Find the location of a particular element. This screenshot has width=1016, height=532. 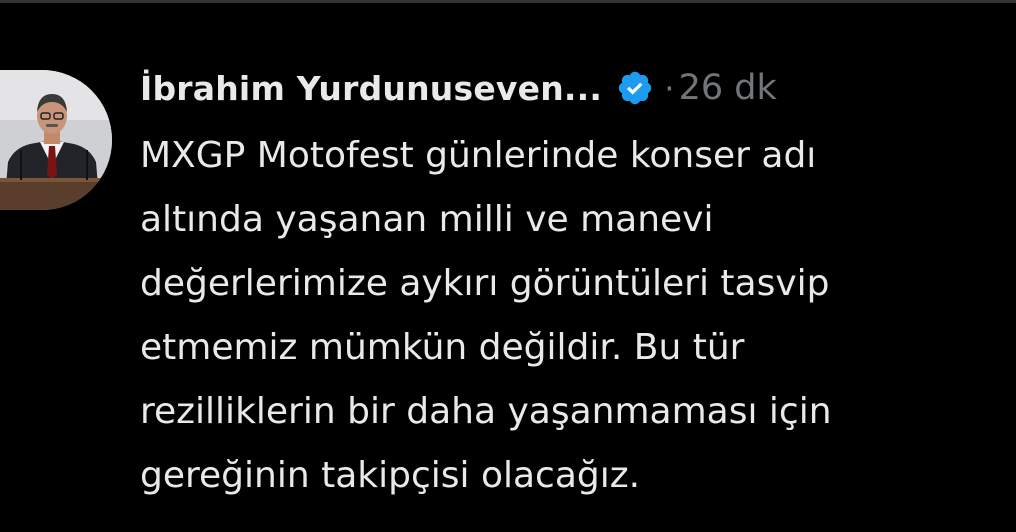

tweet-header: İbrahim Yurdunuseven... · 26 dk is located at coordinates (458, 88).